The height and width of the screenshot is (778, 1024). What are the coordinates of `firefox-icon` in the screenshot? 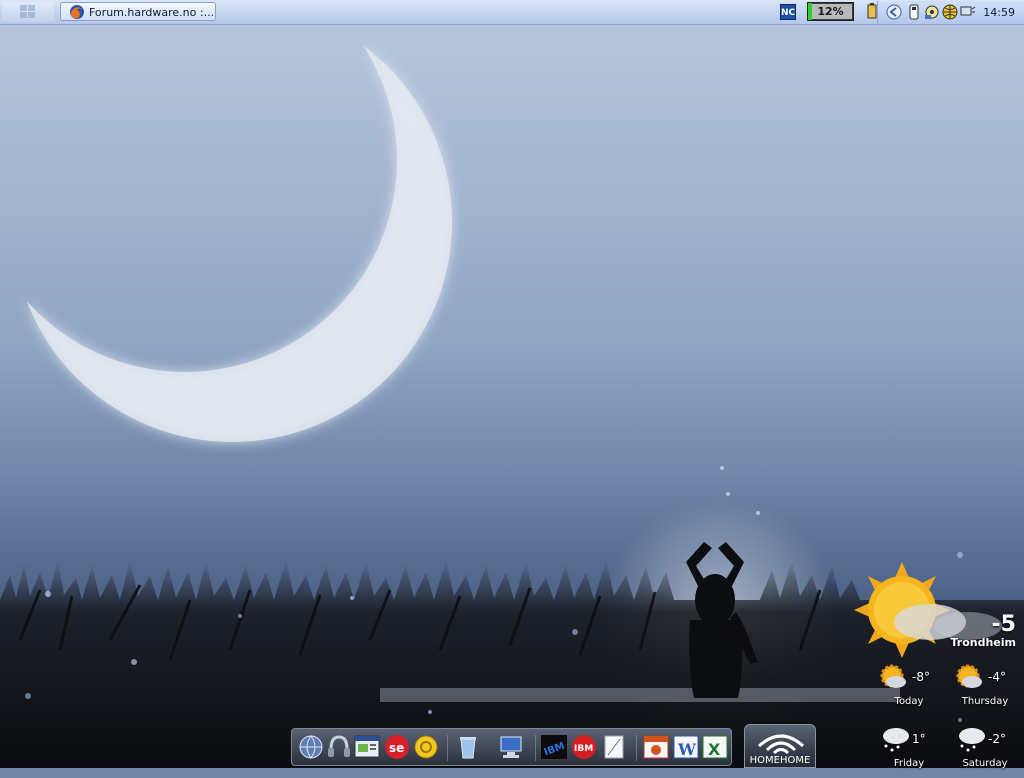 It's located at (77, 12).